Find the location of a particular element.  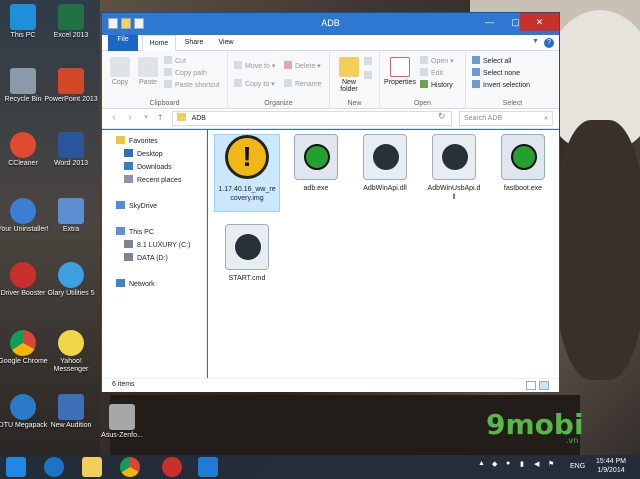

network-status-icon: ▮ is located at coordinates (522, 464).